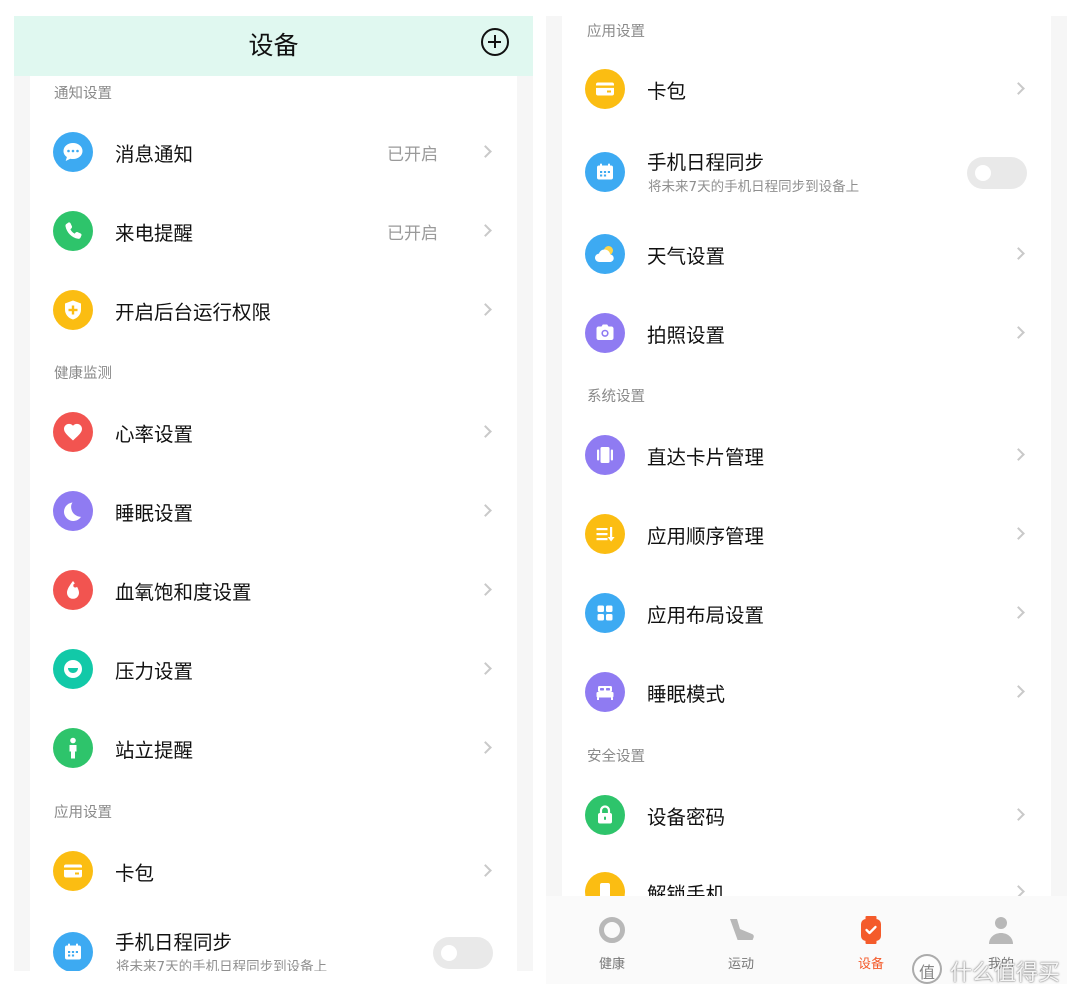 Image resolution: width=1080 pixels, height=994 pixels. I want to click on tab-label: 健康, so click(611, 964).